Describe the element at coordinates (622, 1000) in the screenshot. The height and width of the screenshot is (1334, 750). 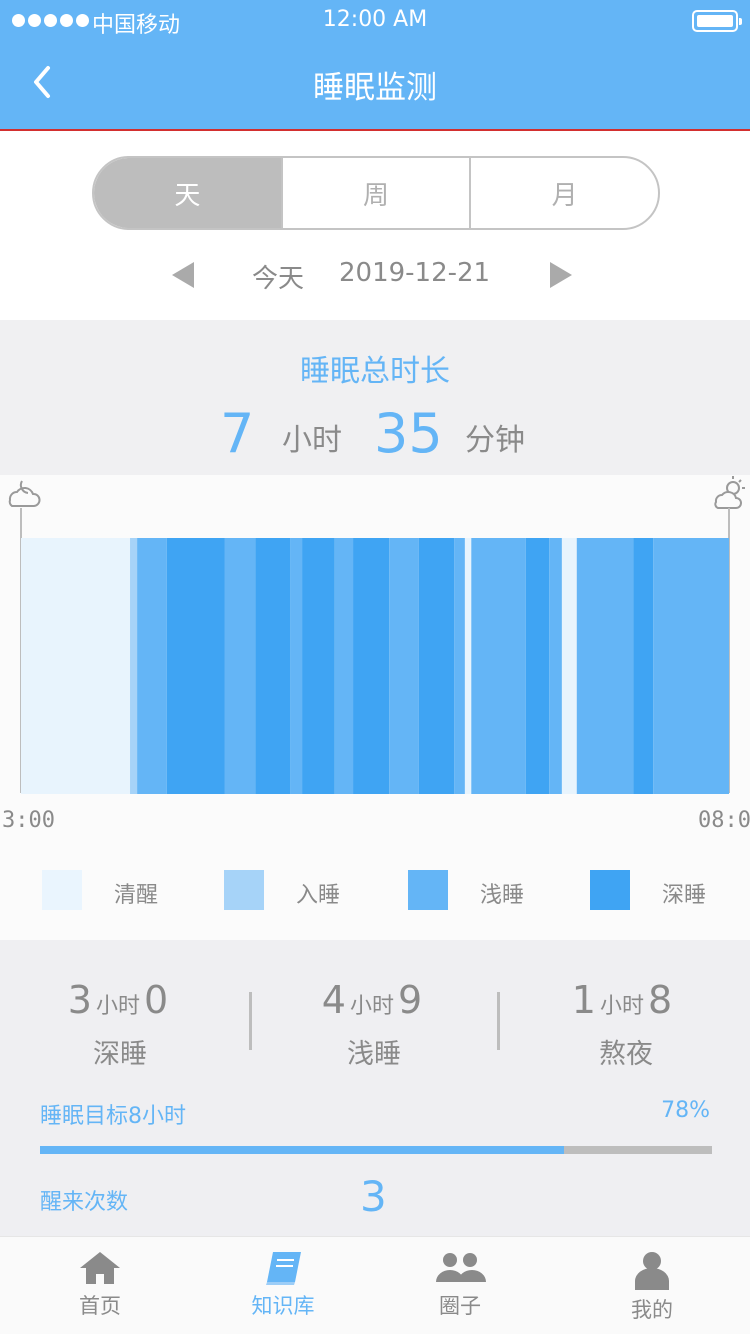
I see `stat-late-night-duration: 1 小时 8` at that location.